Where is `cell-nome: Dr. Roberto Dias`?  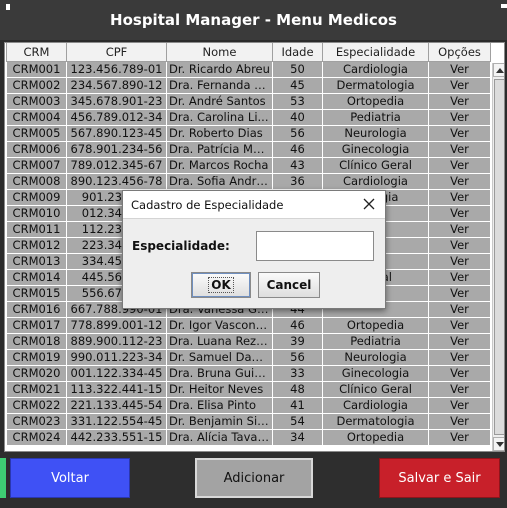 cell-nome: Dr. Roberto Dias is located at coordinates (219, 133).